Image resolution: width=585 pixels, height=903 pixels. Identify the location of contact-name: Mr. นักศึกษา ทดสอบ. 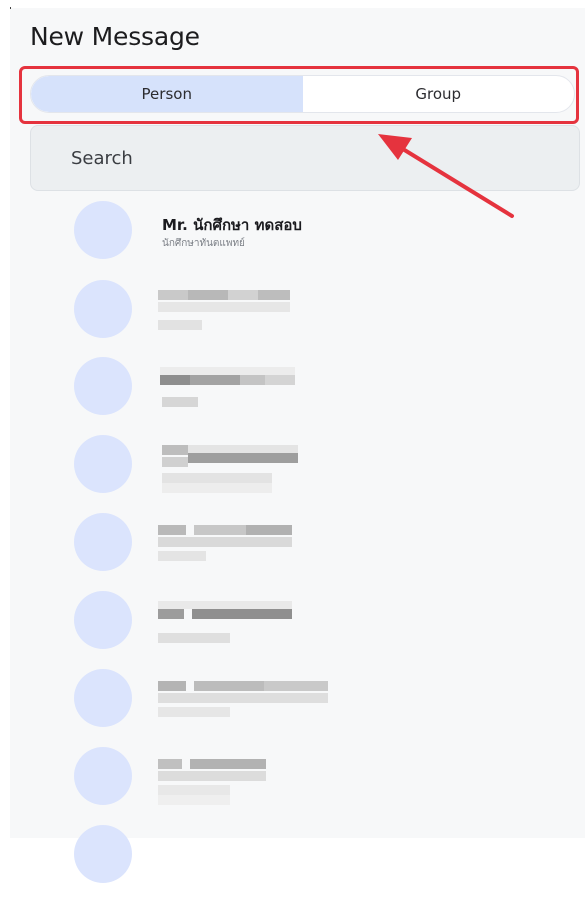
(232, 225).